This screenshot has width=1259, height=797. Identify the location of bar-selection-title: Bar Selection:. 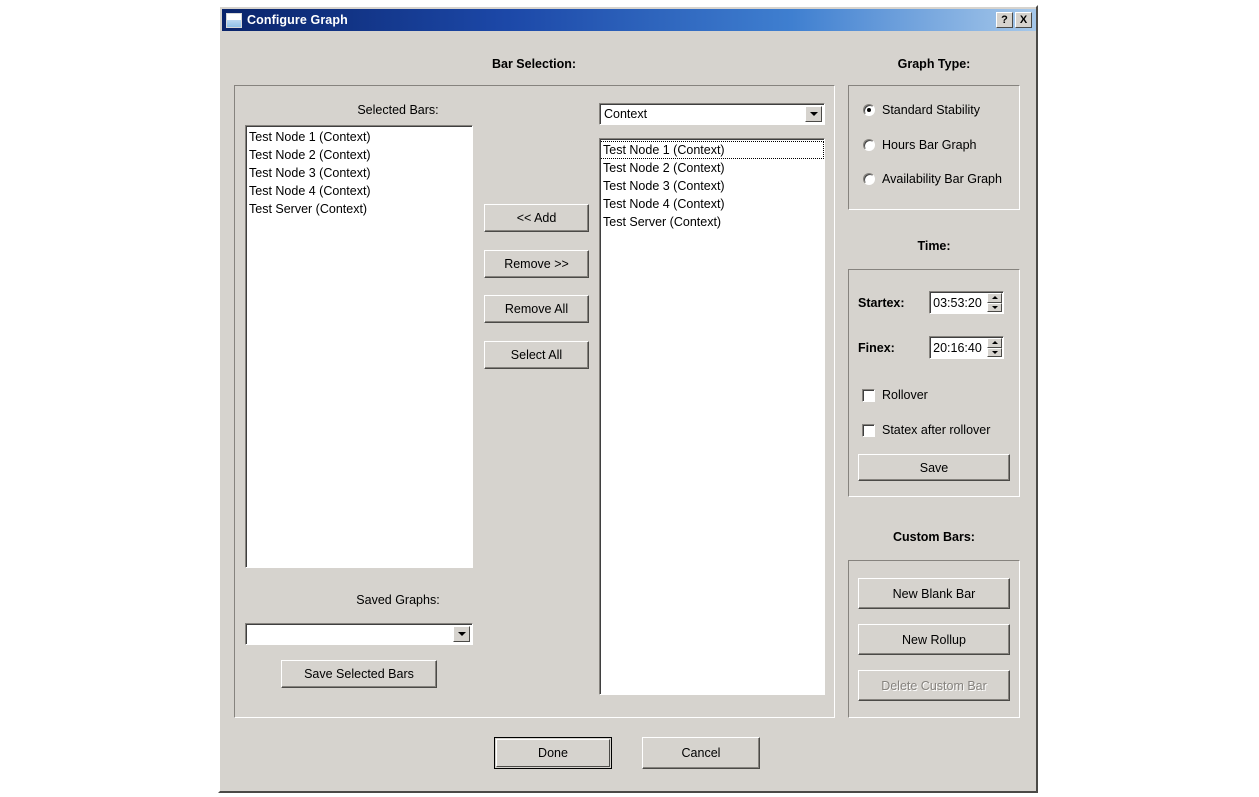
(534, 64).